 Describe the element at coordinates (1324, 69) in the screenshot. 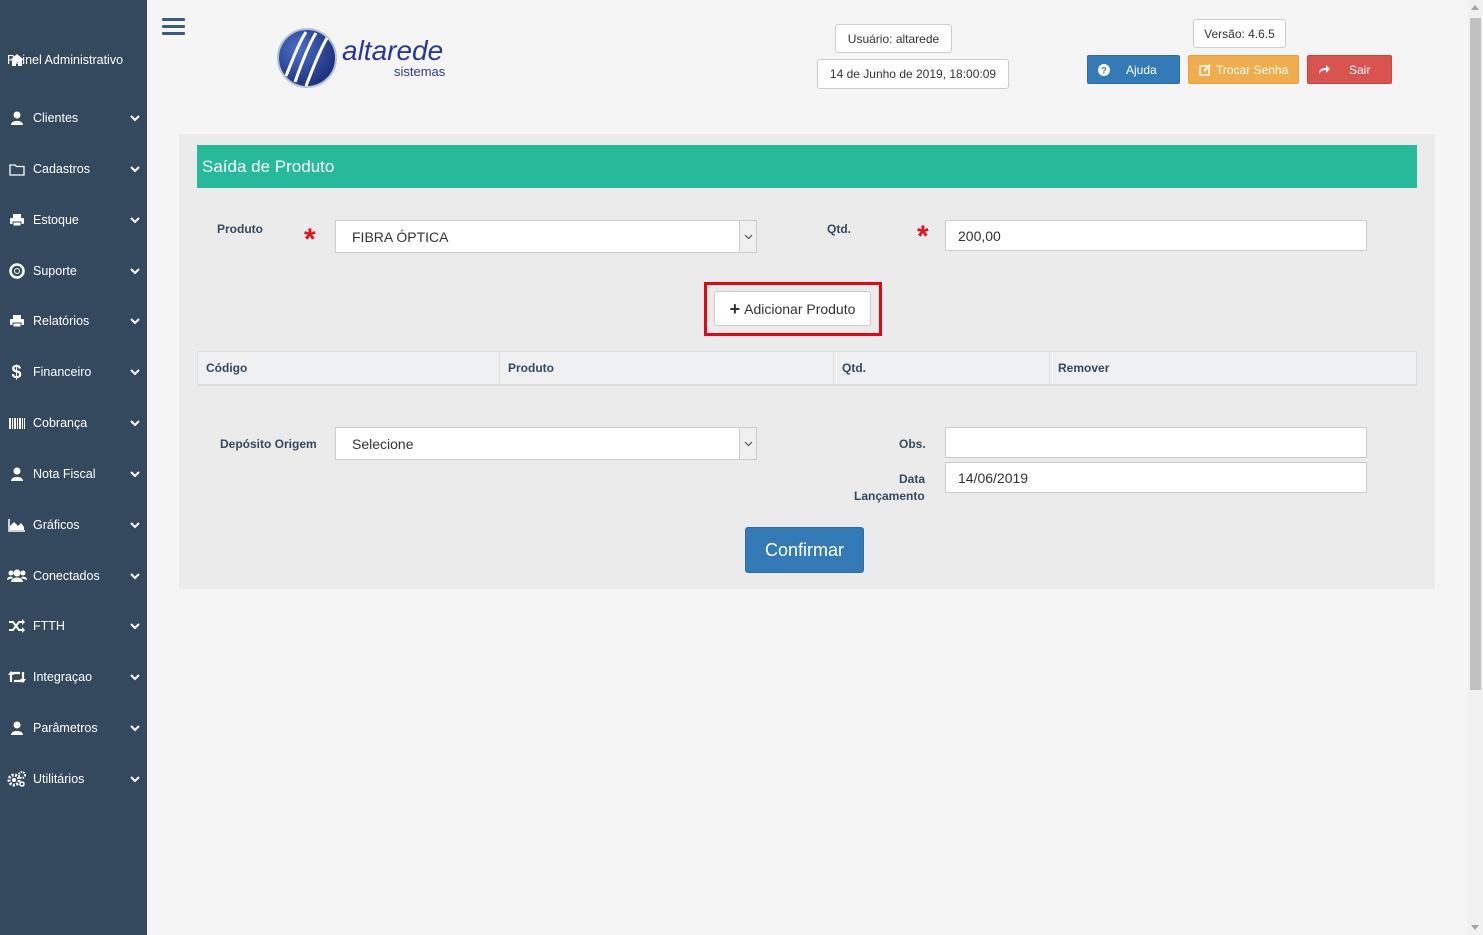

I see `share-arrow-icon` at that location.